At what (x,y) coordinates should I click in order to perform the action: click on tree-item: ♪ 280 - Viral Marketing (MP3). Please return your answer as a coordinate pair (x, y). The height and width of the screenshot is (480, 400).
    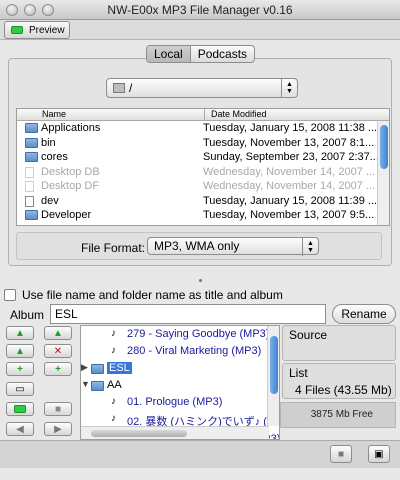
    Looking at the image, I should click on (180, 351).